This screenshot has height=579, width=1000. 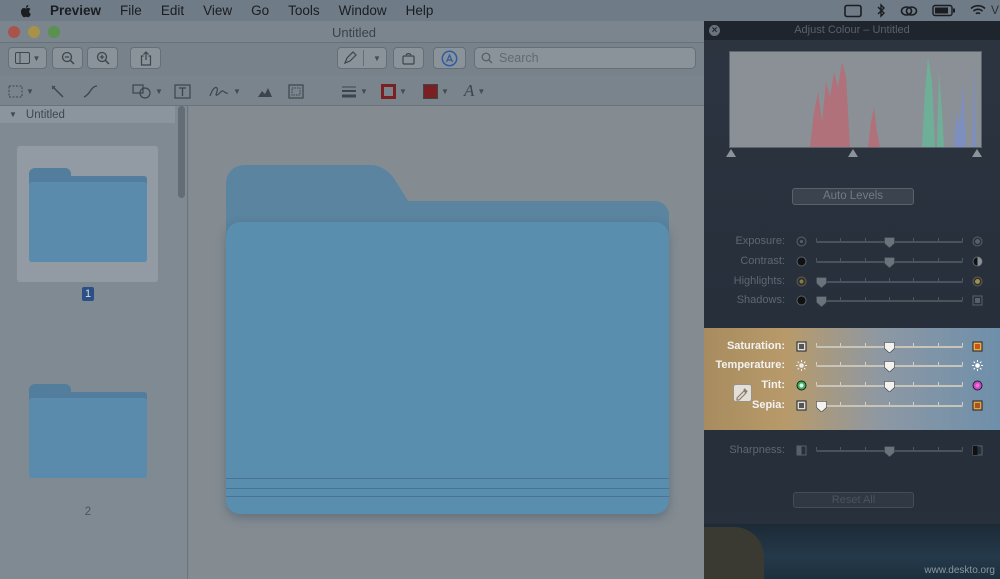 What do you see at coordinates (853, 11) in the screenshot?
I see `screen-mirroring-icon` at bounding box center [853, 11].